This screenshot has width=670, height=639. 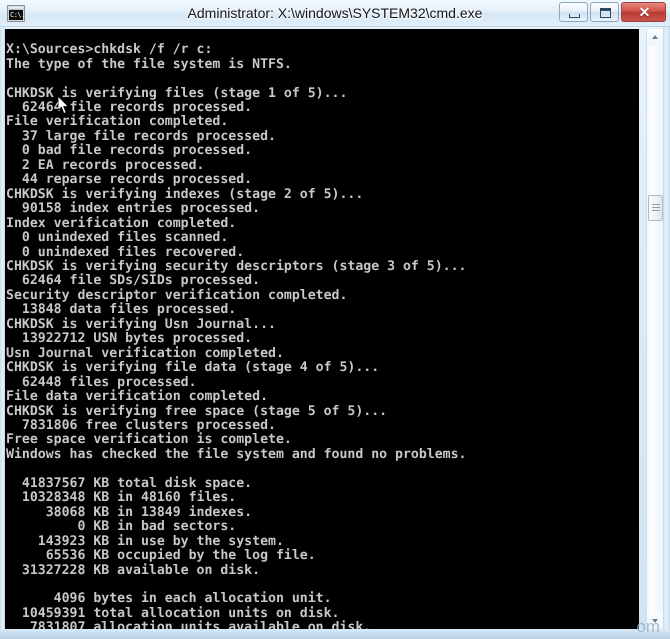 What do you see at coordinates (573, 12) in the screenshot?
I see `minimize-button` at bounding box center [573, 12].